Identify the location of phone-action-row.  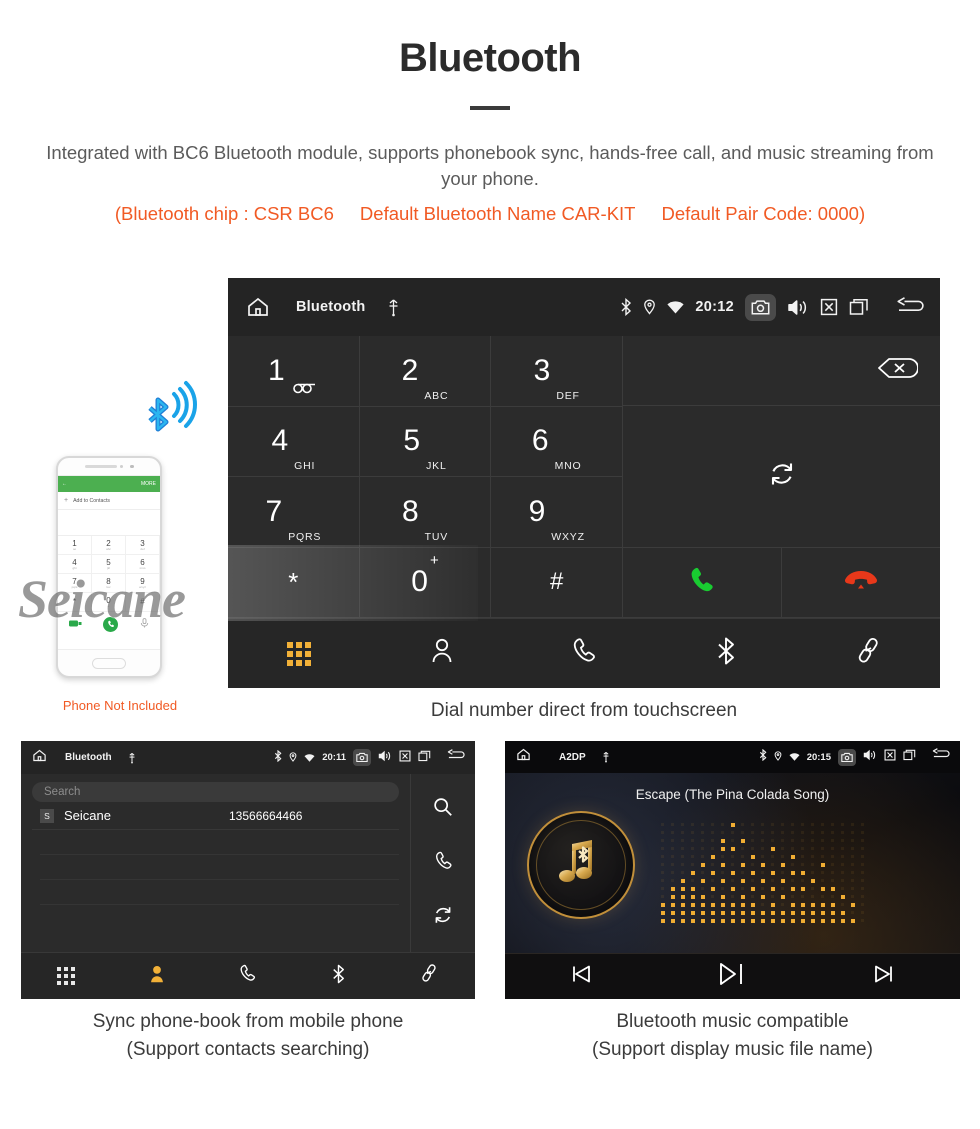
(109, 624).